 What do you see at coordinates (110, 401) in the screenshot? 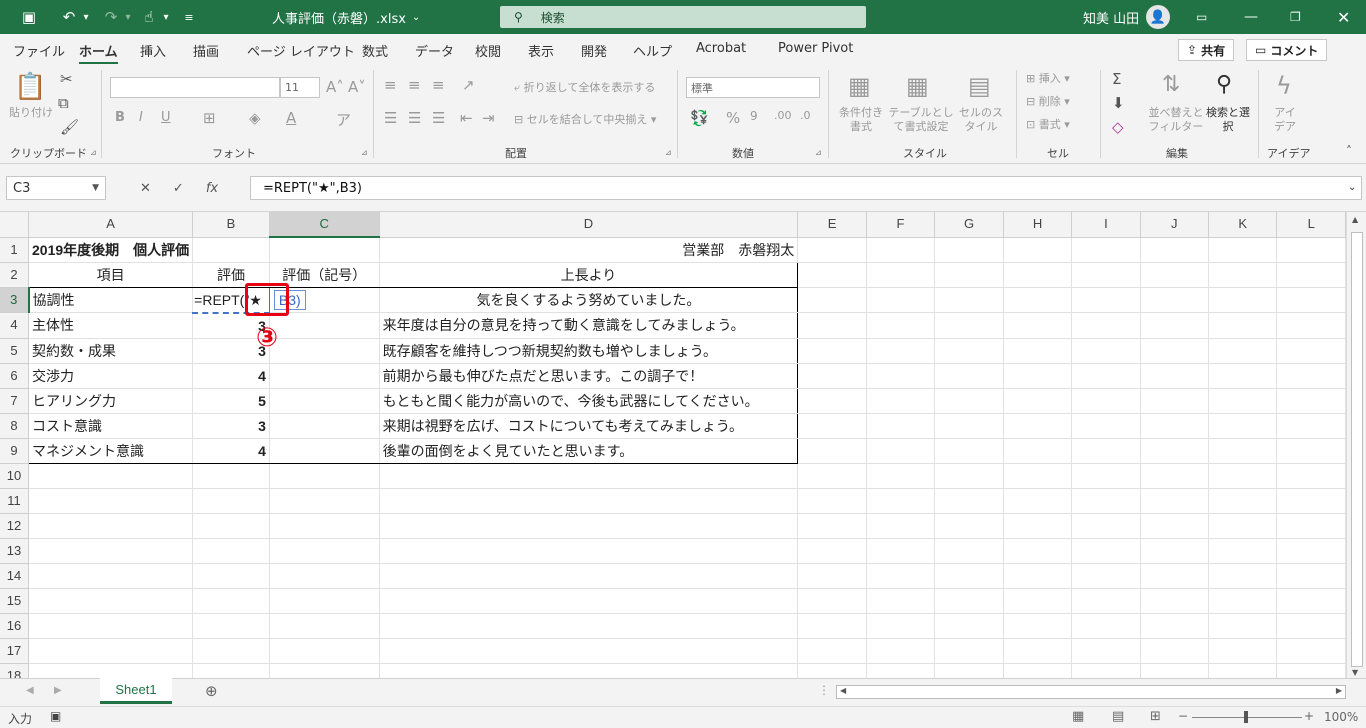
I see `cell-a7: ヒアリング力` at bounding box center [110, 401].